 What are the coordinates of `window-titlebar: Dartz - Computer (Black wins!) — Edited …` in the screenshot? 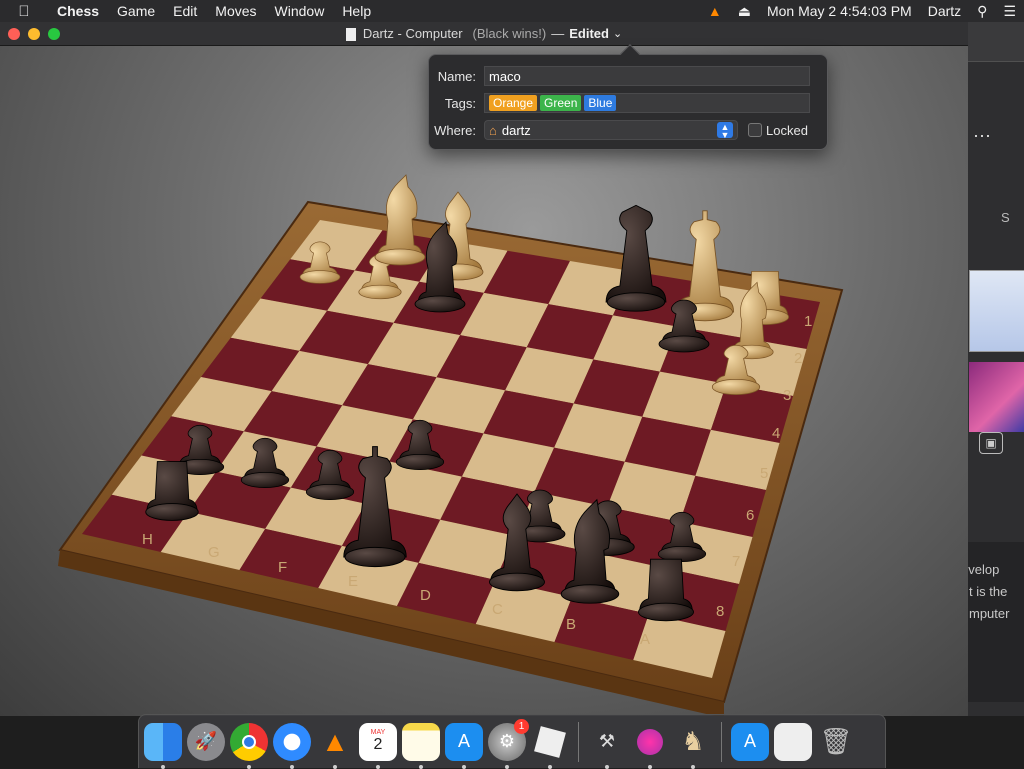 It's located at (484, 34).